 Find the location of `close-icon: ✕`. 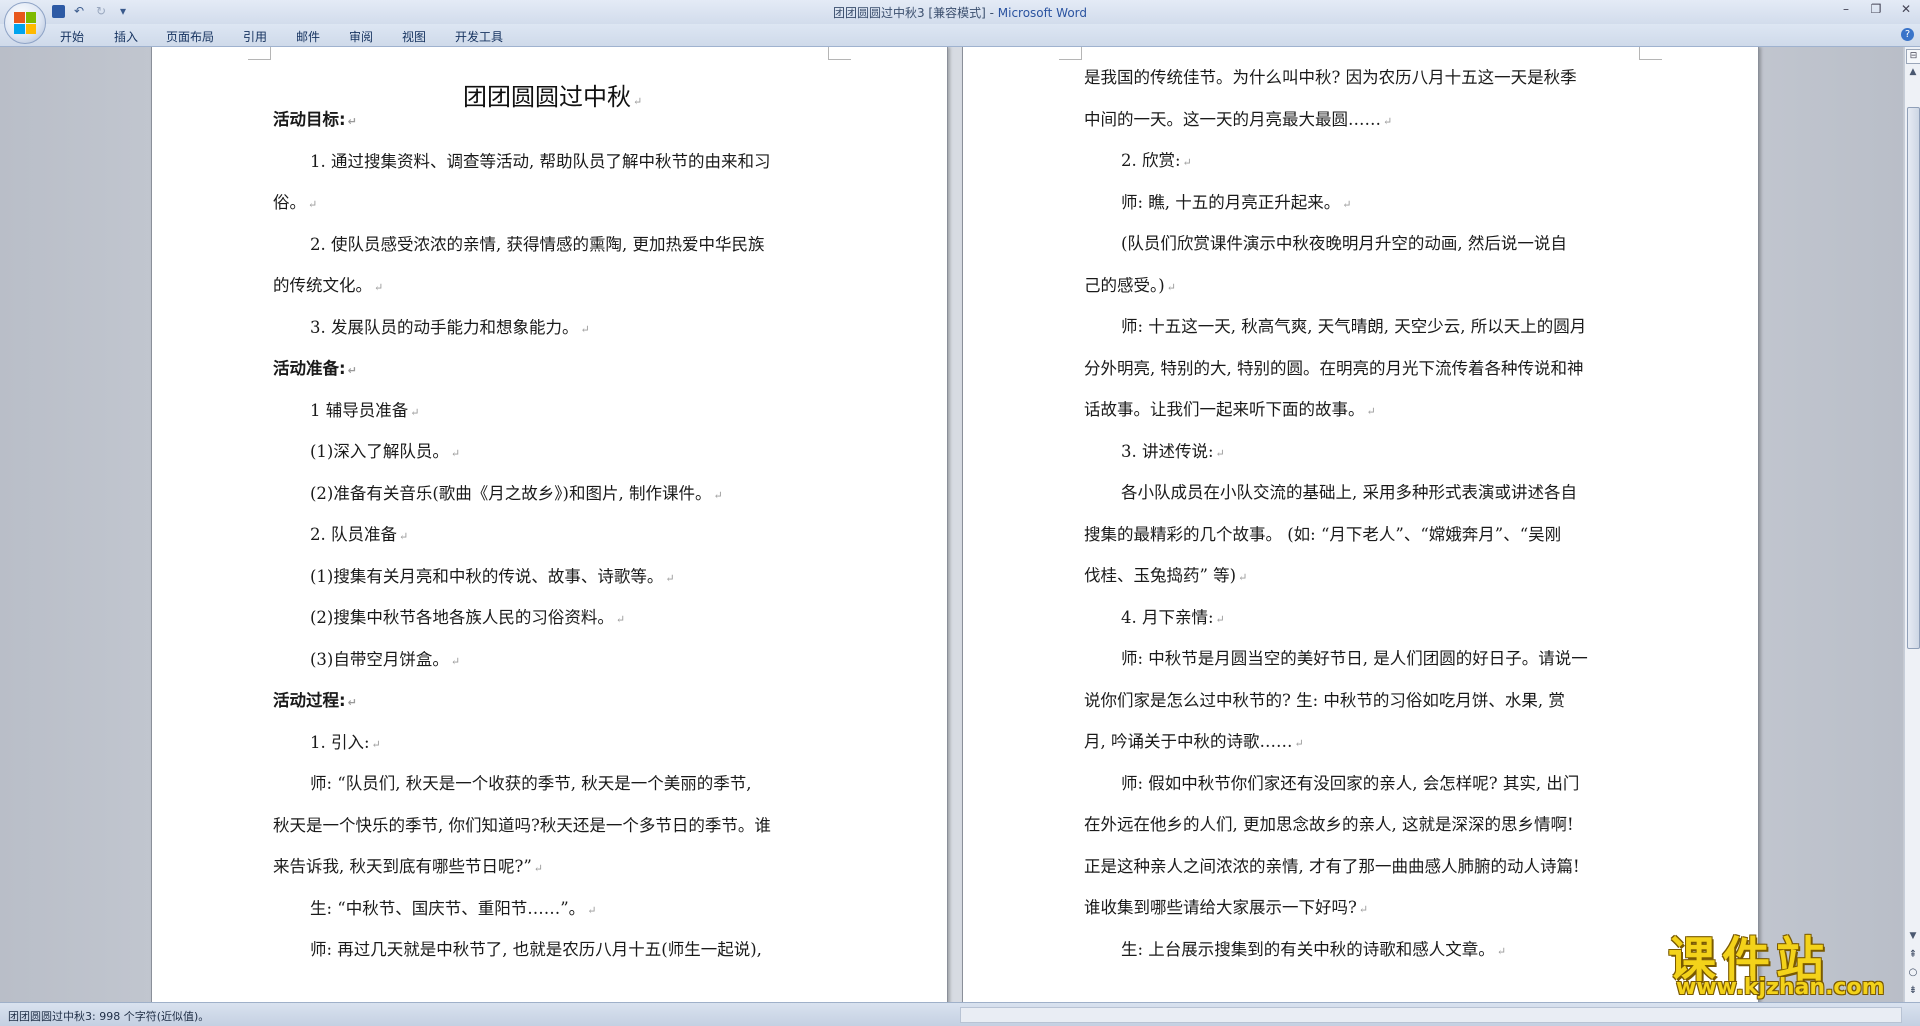

close-icon: ✕ is located at coordinates (1906, 9).